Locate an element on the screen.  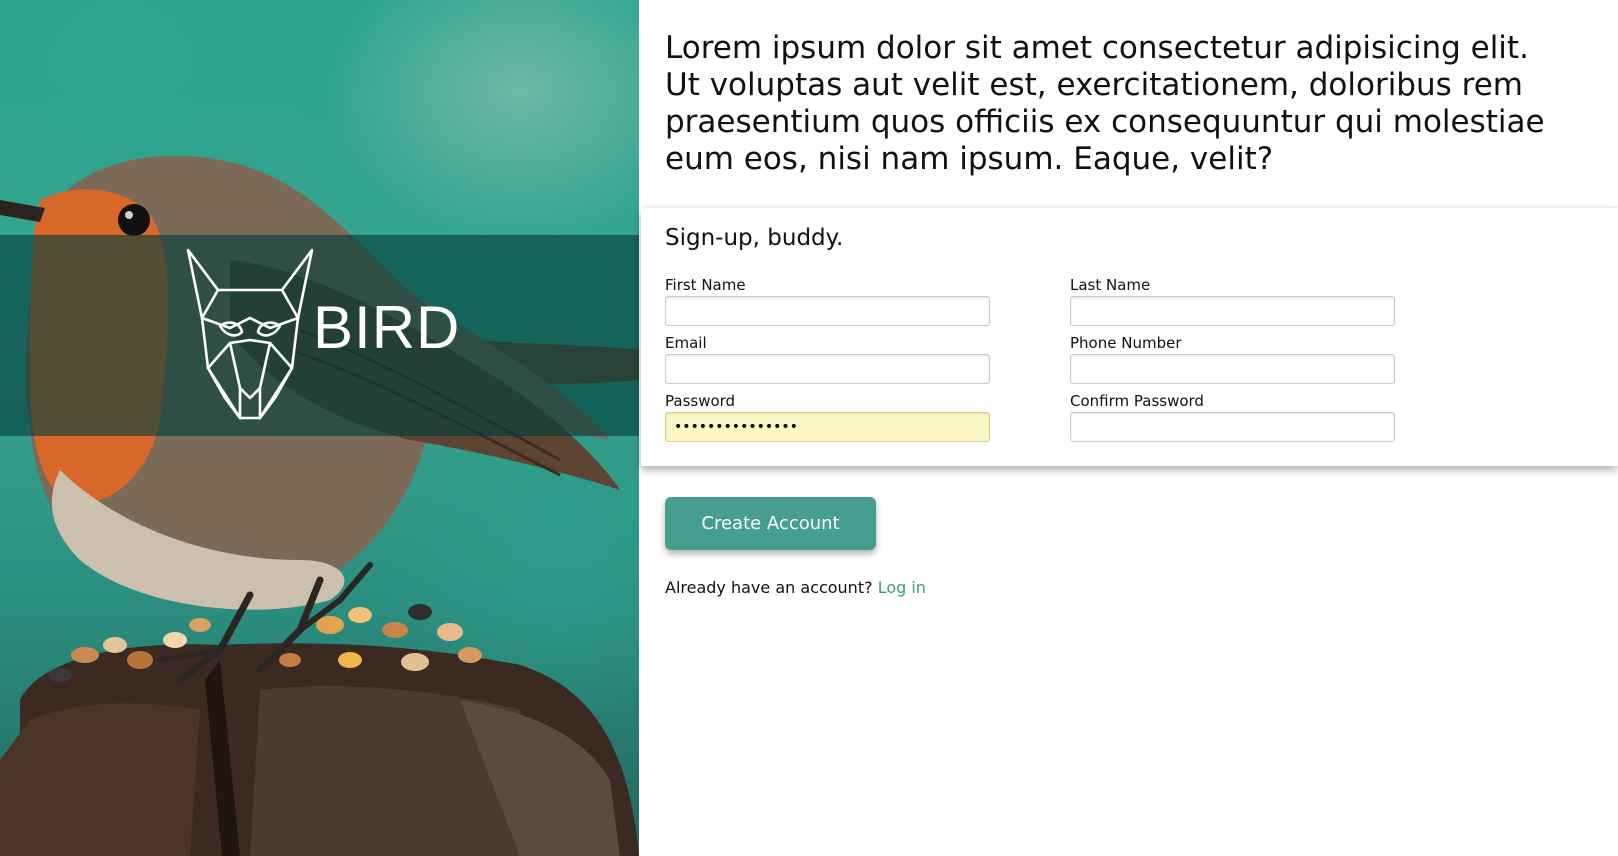
login-prompt-text: Already have an account? is located at coordinates (769, 587).